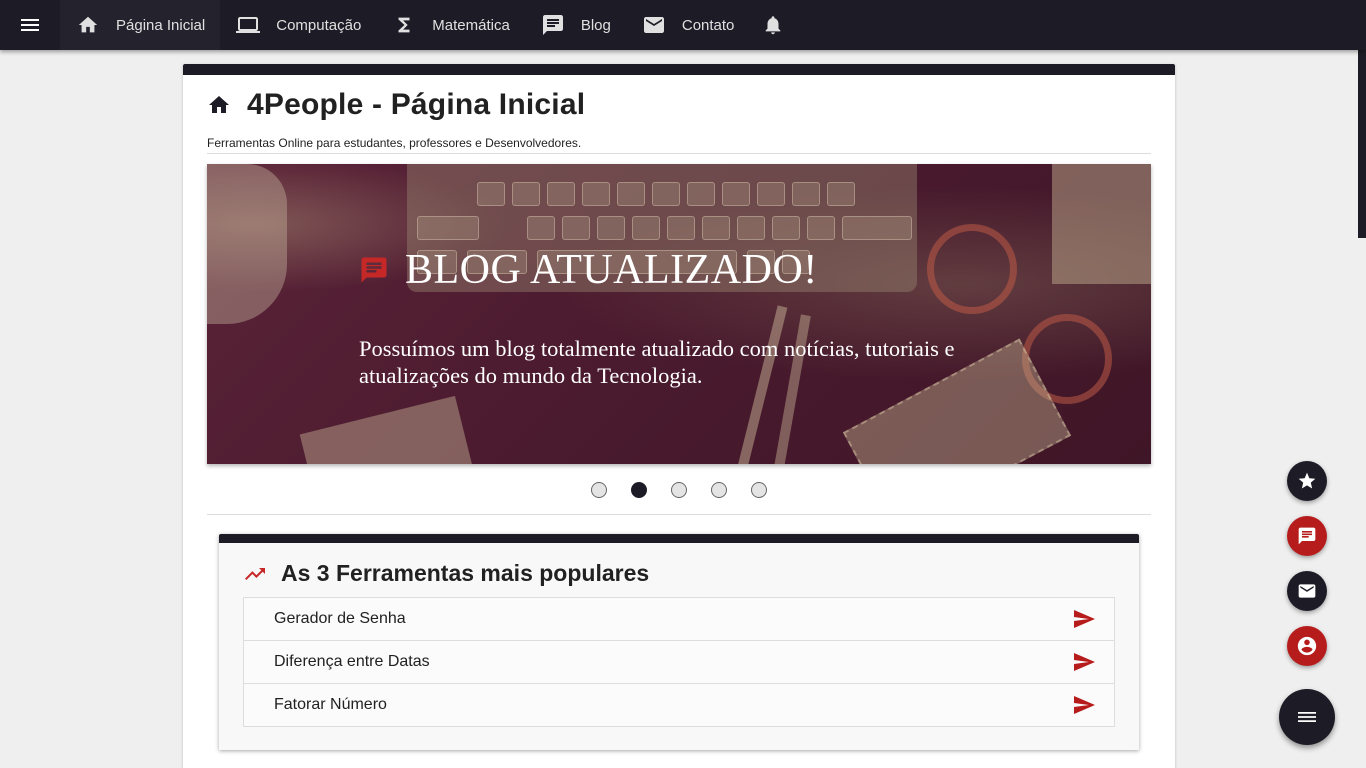 This screenshot has width=1366, height=768. Describe the element at coordinates (255, 573) in the screenshot. I see `trending-up-icon` at that location.